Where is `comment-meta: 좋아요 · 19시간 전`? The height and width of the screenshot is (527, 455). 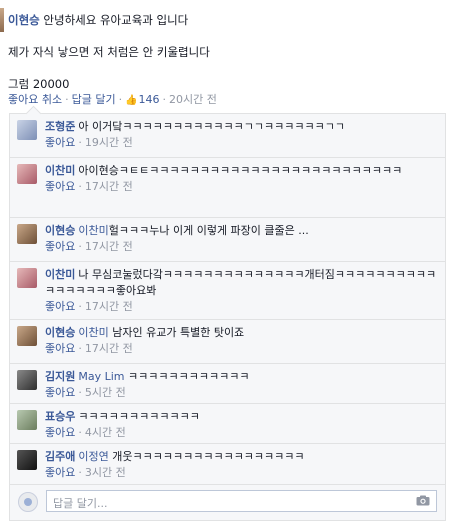
comment-meta: 좋아요 · 19시간 전 is located at coordinates (89, 142).